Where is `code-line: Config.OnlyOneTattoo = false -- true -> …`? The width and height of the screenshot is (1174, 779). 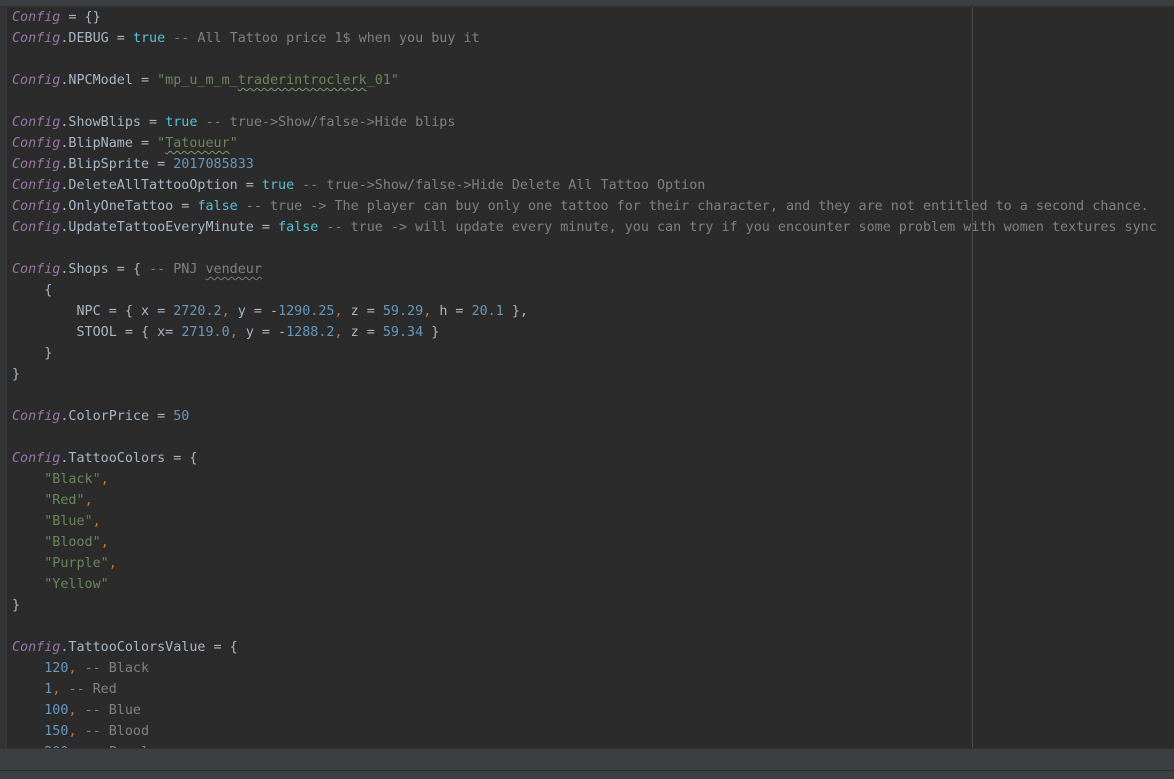
code-line: Config.OnlyOneTattoo = false -- true -> … is located at coordinates (592, 206).